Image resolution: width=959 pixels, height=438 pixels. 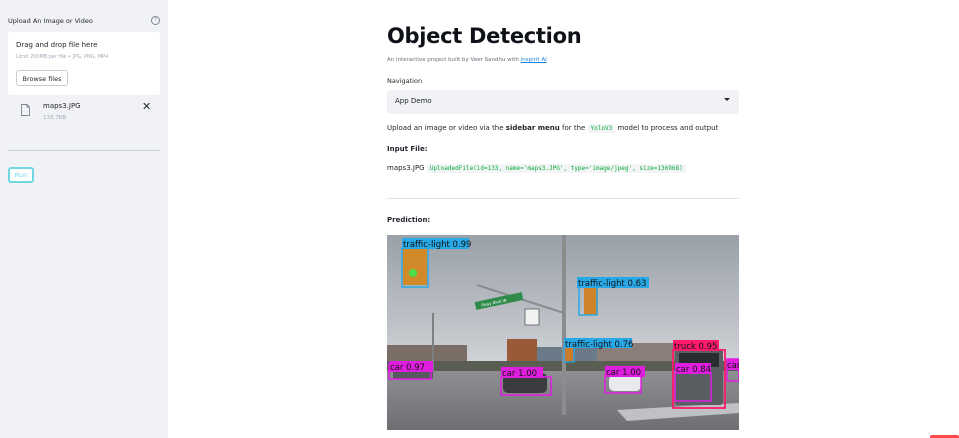 What do you see at coordinates (50, 21) in the screenshot?
I see `upload-label: Upload An Image or Video` at bounding box center [50, 21].